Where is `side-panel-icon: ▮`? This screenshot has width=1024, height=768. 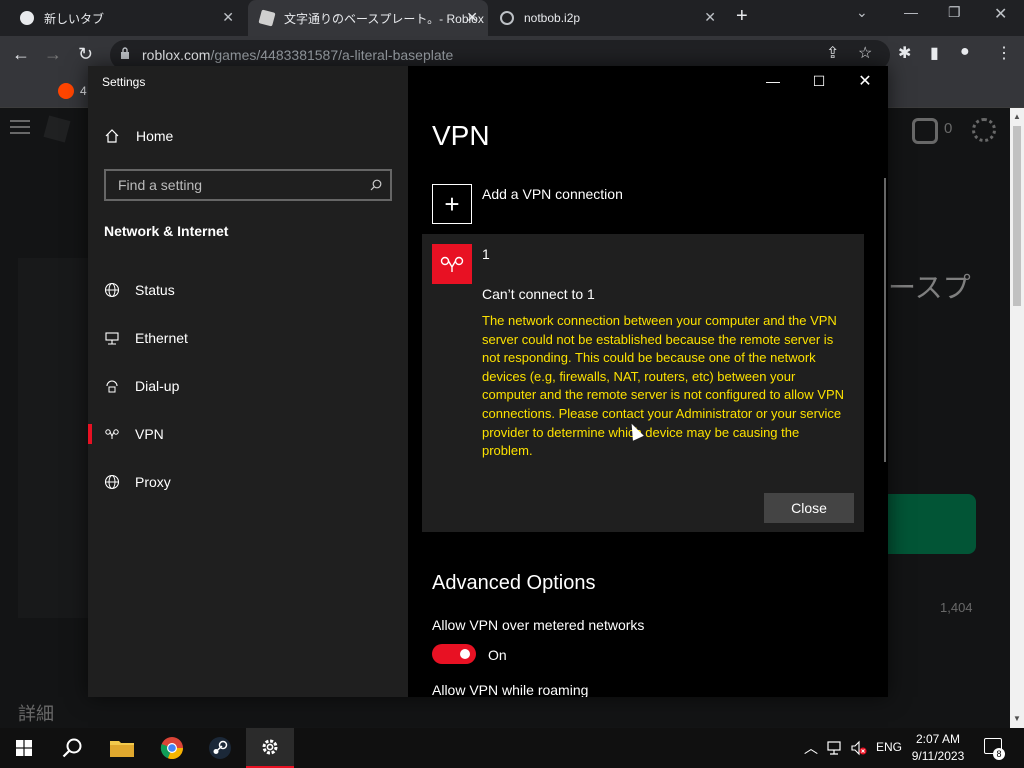
side-panel-icon: ▮ is located at coordinates (934, 53).